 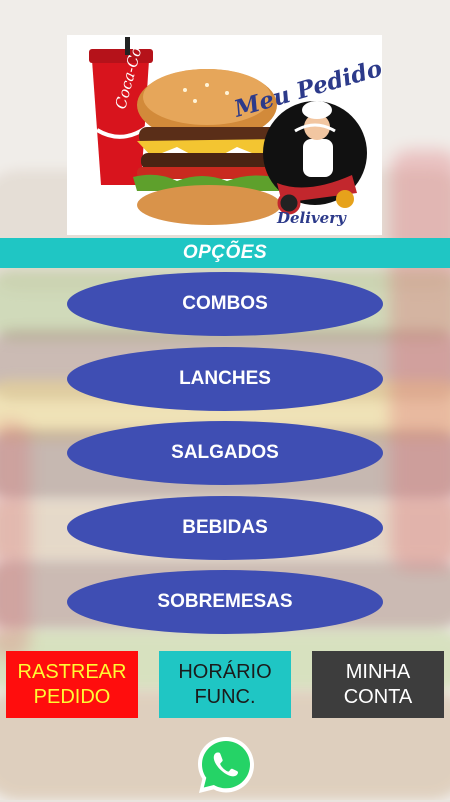 I want to click on salgados-button: SALGADOS, so click(x=225, y=453).